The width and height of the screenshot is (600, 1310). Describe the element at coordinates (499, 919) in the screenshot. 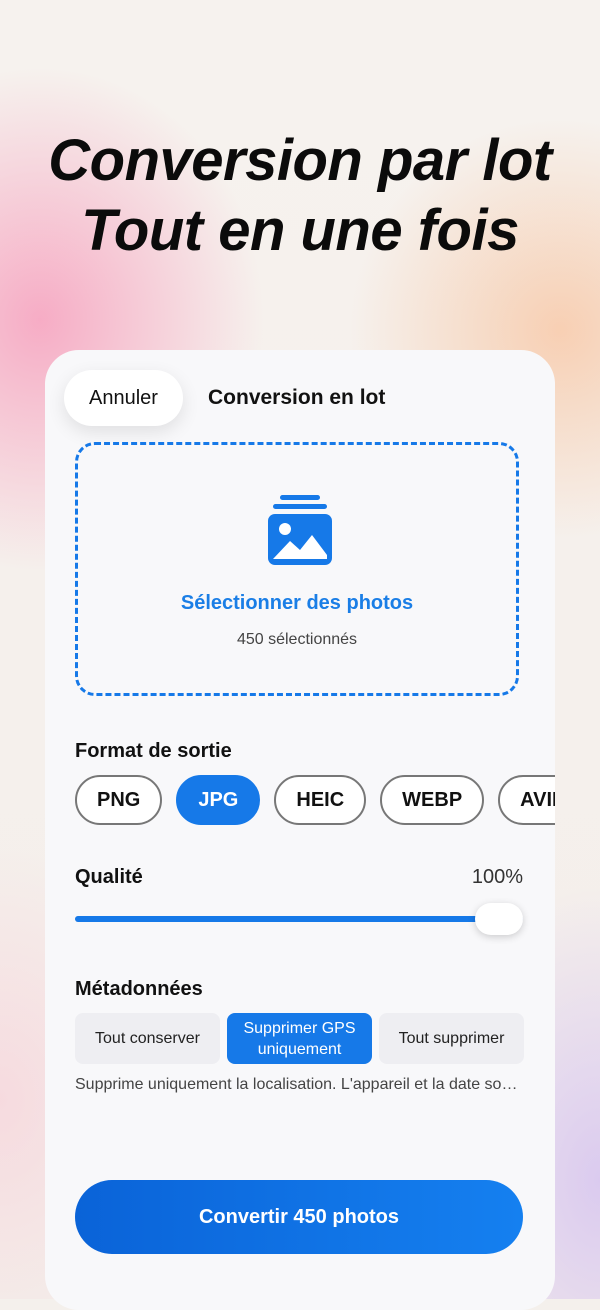

I see `quality-slider-thumb` at that location.